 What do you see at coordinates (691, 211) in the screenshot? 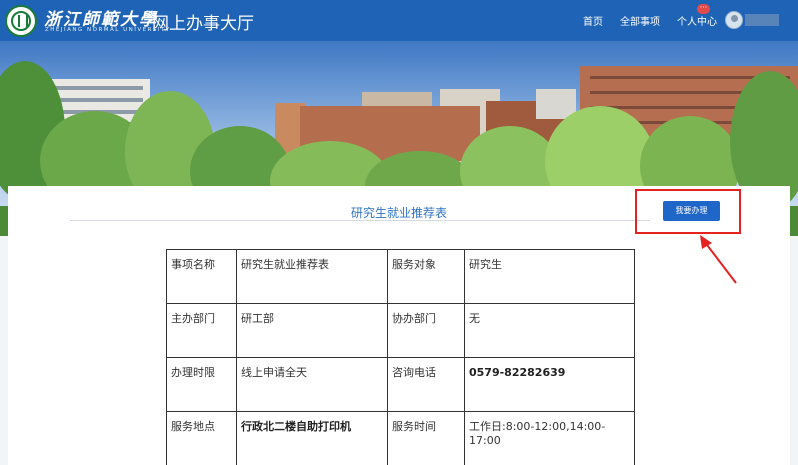
I see `apply-button: 我要办理` at bounding box center [691, 211].